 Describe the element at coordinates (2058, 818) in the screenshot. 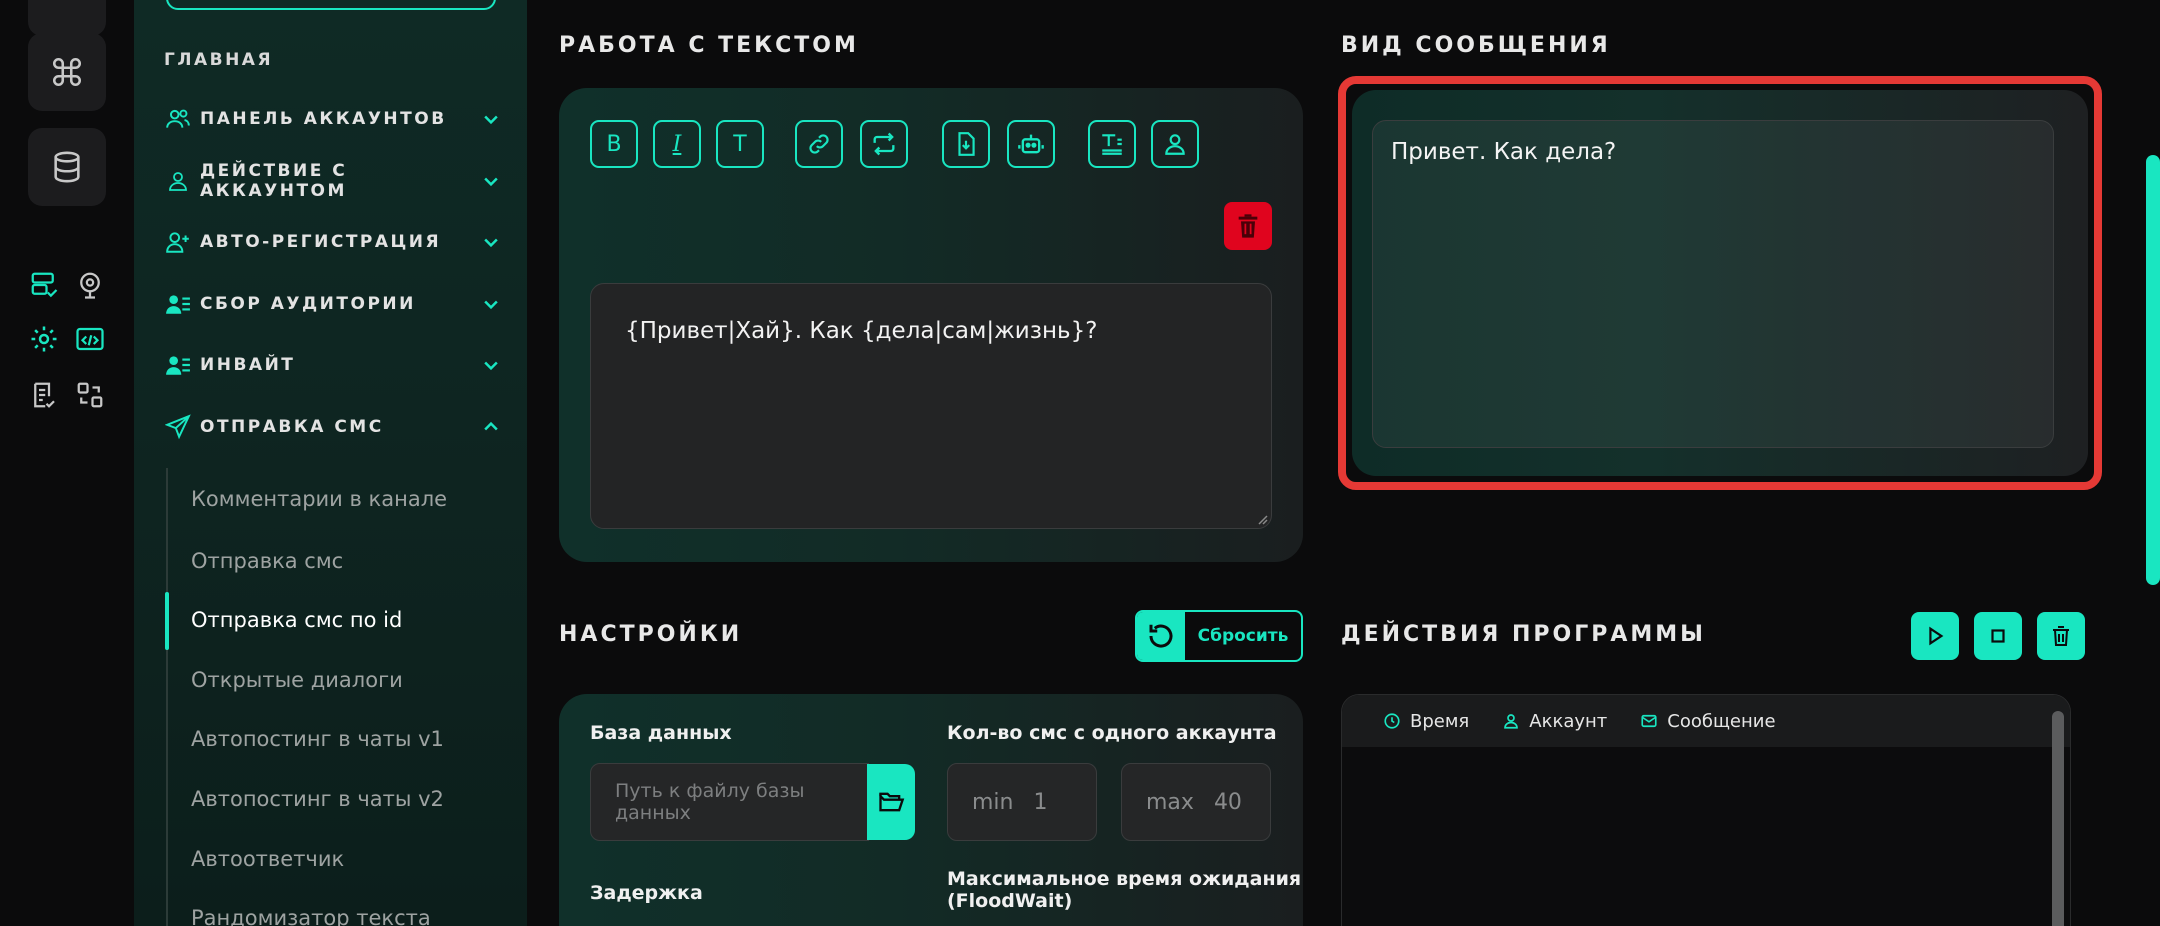

I see `log-scrollbar` at that location.